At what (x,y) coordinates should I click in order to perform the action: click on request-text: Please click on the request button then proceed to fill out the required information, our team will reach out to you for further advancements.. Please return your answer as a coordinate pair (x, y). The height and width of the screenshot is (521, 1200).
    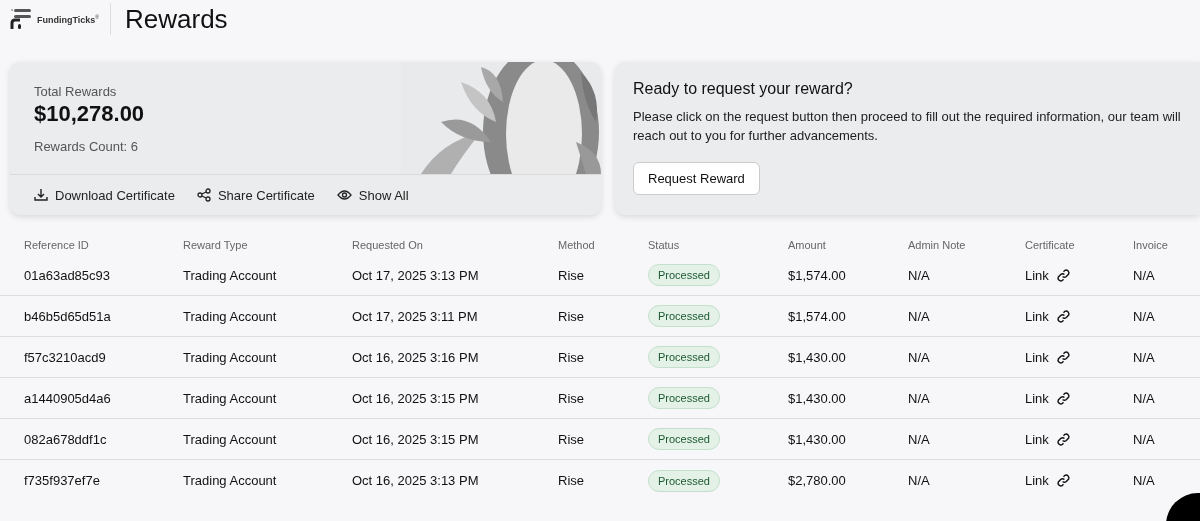
    Looking at the image, I should click on (907, 126).